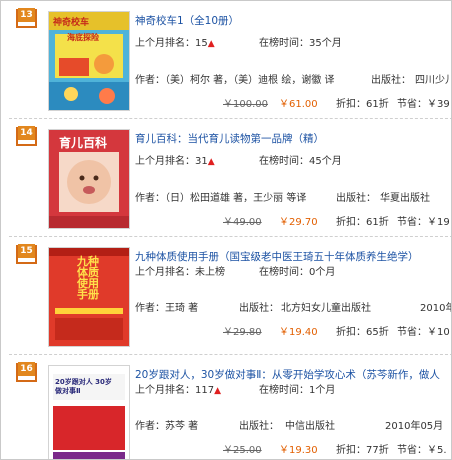 This screenshot has width=452, height=460. I want to click on rank-info: 上个月排名：117▲, so click(178, 390).